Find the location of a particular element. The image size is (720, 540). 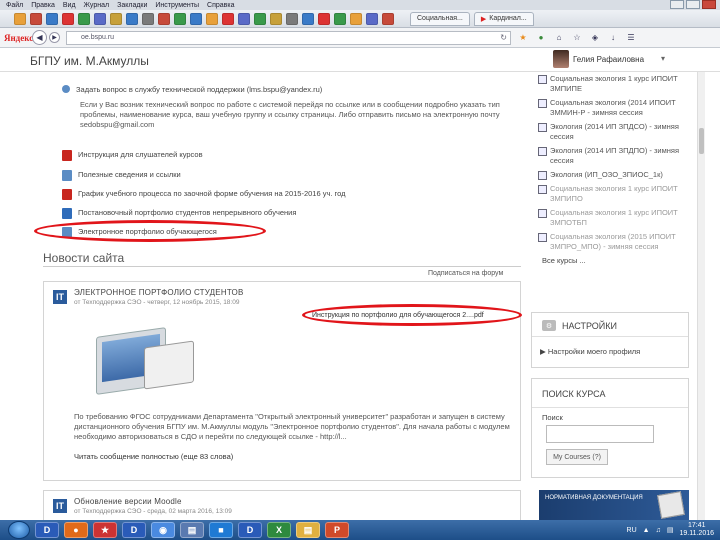

app-icon: ▤ is located at coordinates (192, 530).